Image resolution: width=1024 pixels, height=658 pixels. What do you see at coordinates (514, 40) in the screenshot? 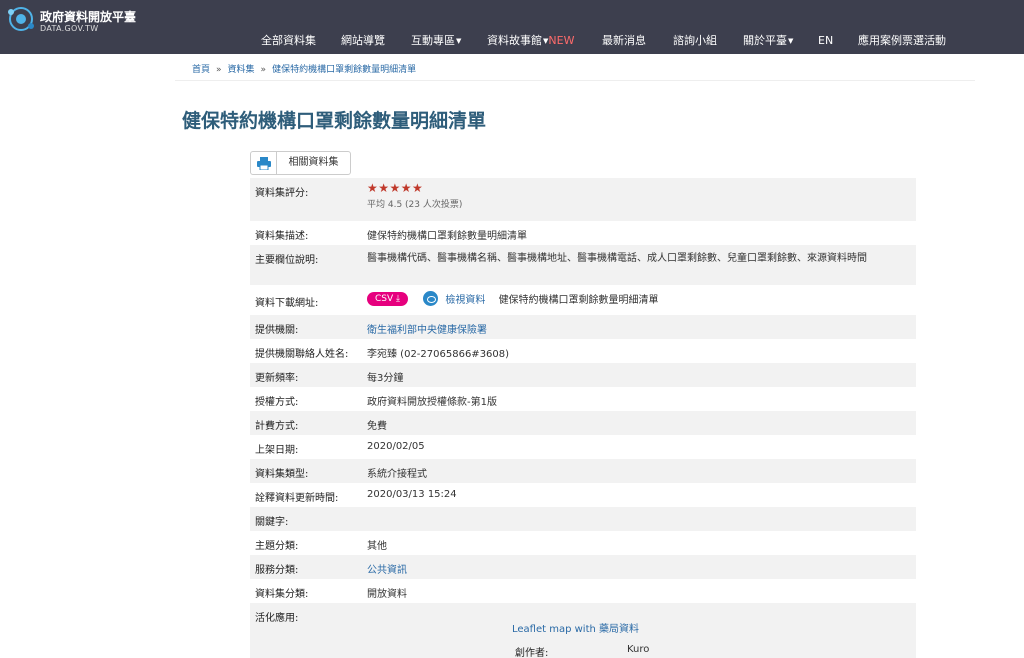
I see `nav-data-story-label: 資料故事館` at bounding box center [514, 40].